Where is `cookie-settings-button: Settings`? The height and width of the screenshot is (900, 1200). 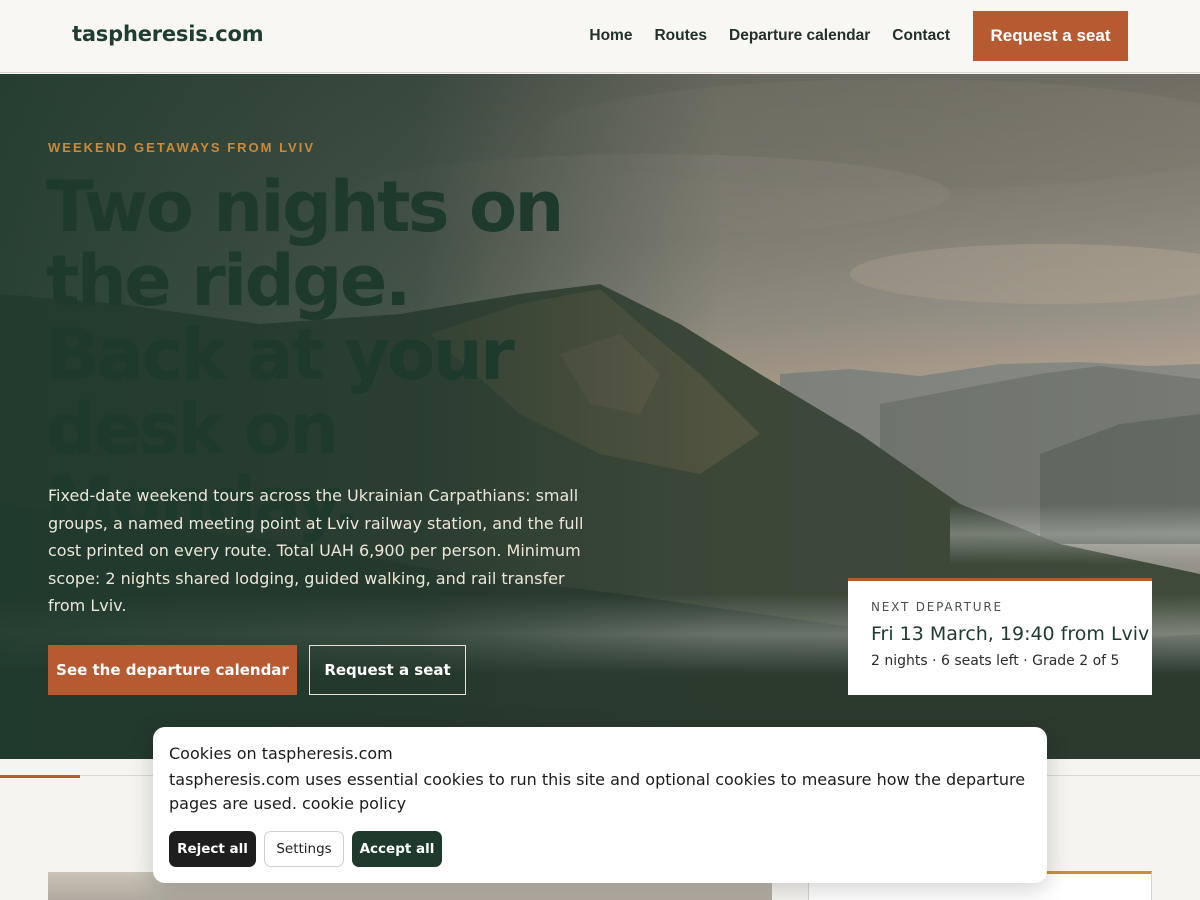 cookie-settings-button: Settings is located at coordinates (304, 849).